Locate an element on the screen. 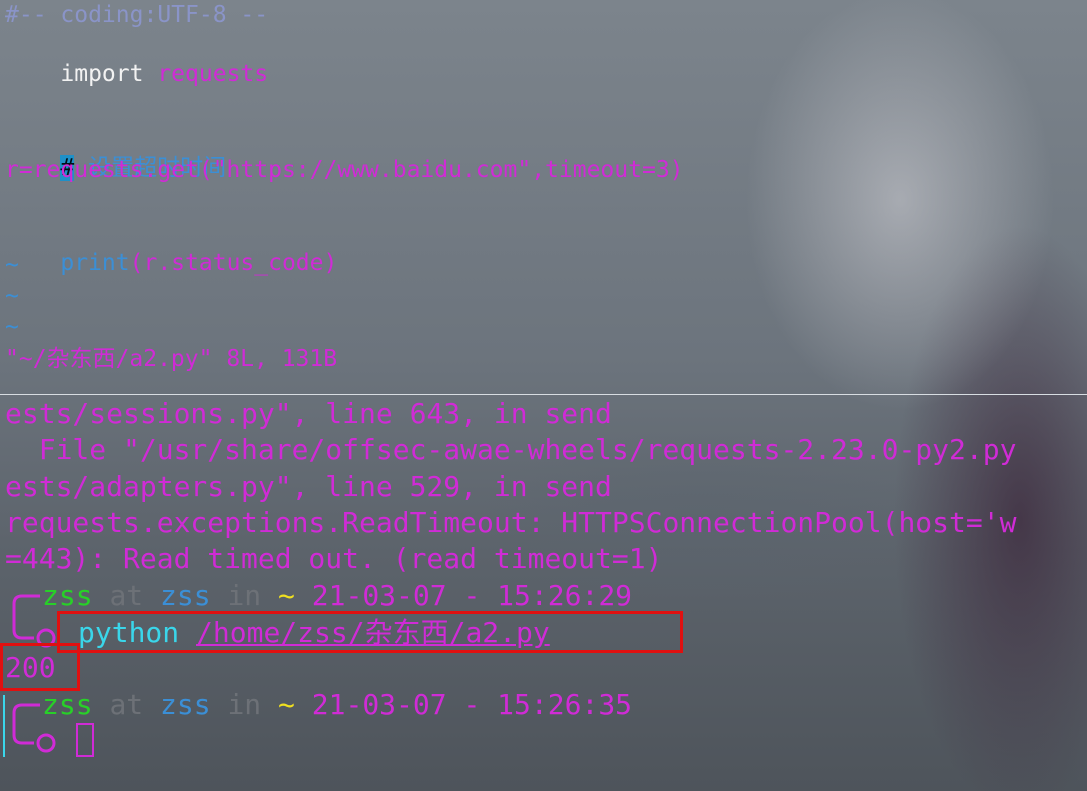 The height and width of the screenshot is (791, 1087). traceback-line: ests/adapters.py", line 529, in send is located at coordinates (308, 486).